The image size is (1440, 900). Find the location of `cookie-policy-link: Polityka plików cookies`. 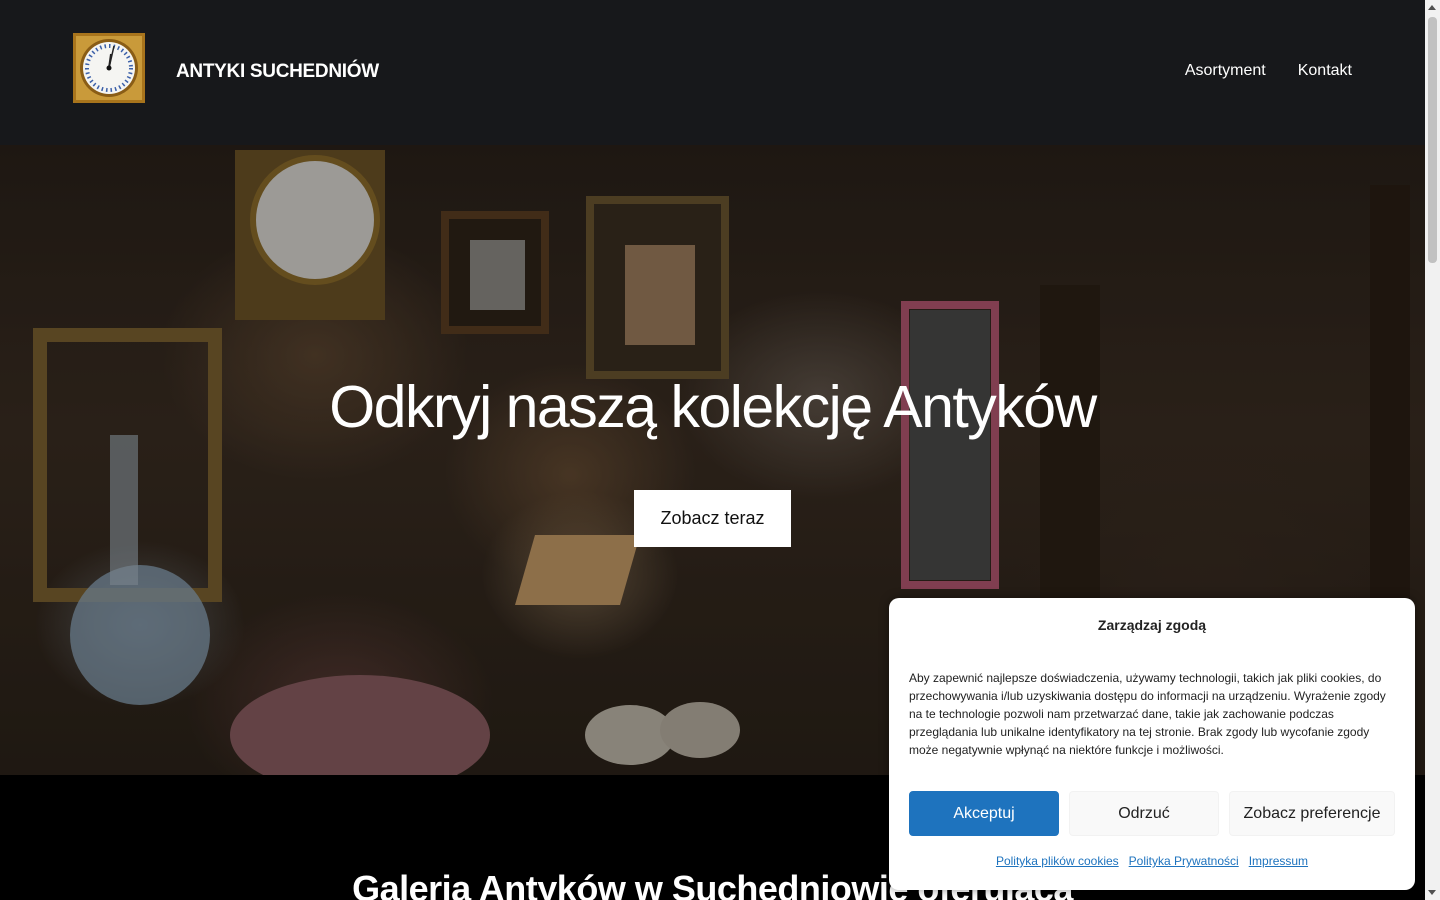

cookie-policy-link: Polityka plików cookies is located at coordinates (1057, 861).